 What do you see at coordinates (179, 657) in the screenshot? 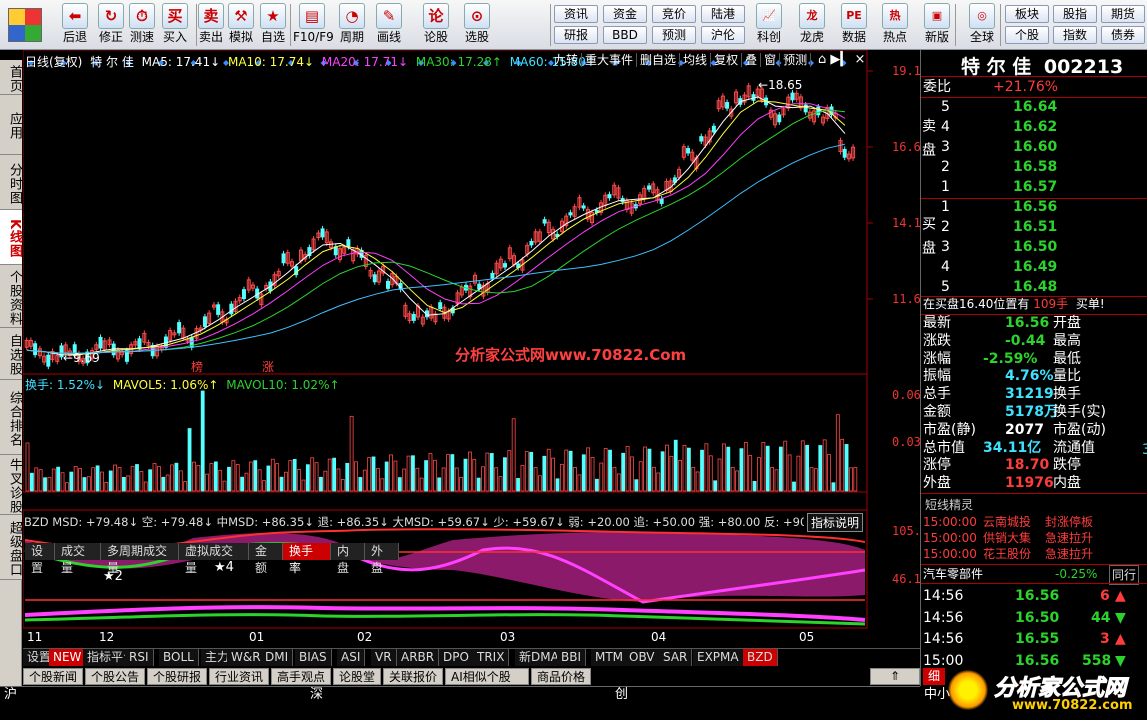
I see `indicator-tab-4: BOLL` at bounding box center [179, 657].